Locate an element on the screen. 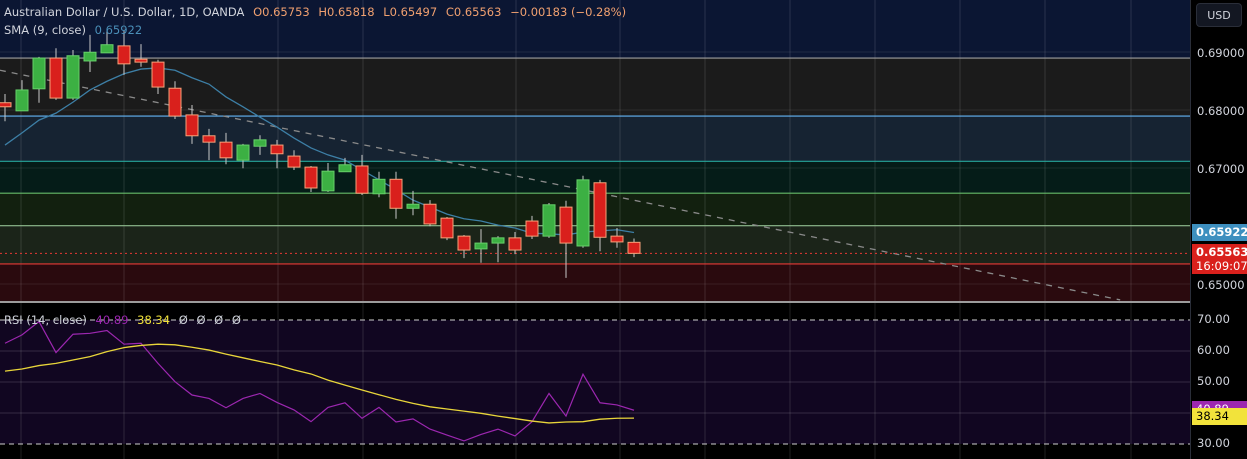 The height and width of the screenshot is (459, 1247). rsi-tick-label: 50.00 is located at coordinates (1213, 381).